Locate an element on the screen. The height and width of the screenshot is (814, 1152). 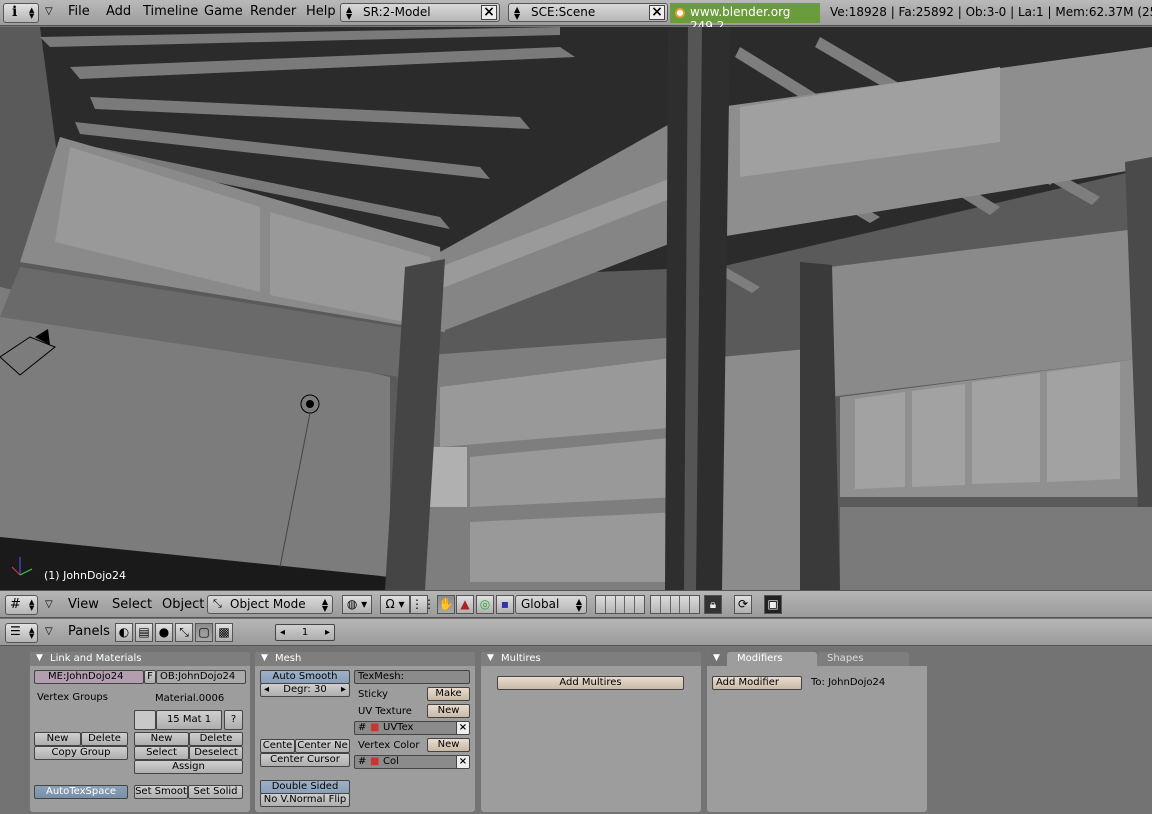
sticky-make-button: Make is located at coordinates (448, 694).